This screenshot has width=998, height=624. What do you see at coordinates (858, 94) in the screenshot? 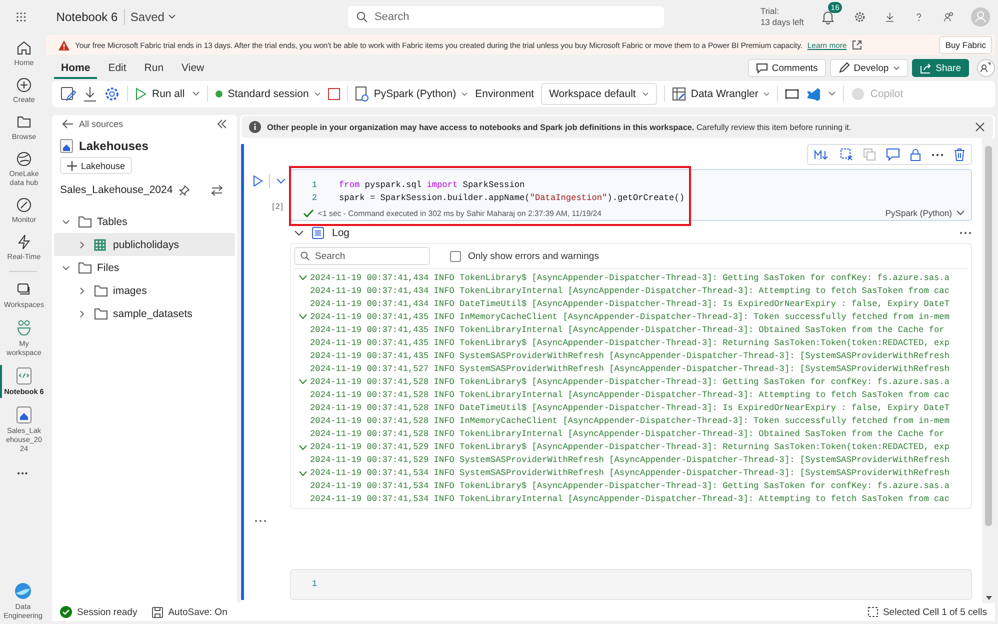
I see `copilot-icon` at bounding box center [858, 94].